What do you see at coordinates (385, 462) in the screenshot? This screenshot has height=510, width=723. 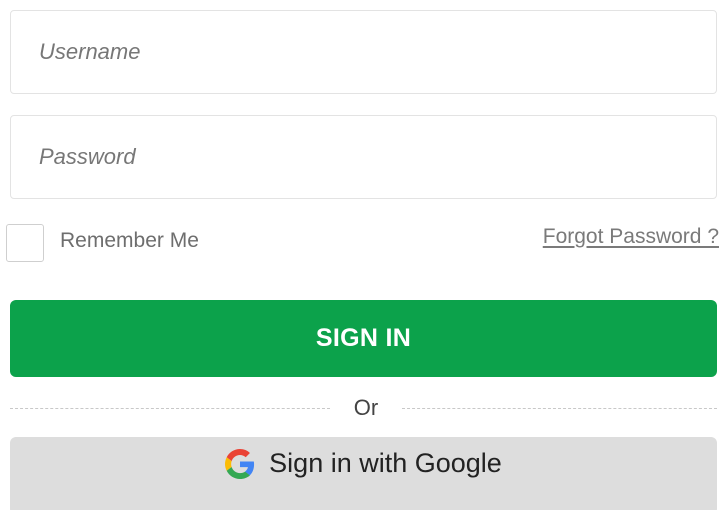 I see `google-sign-in-label: Sign in with Google` at bounding box center [385, 462].